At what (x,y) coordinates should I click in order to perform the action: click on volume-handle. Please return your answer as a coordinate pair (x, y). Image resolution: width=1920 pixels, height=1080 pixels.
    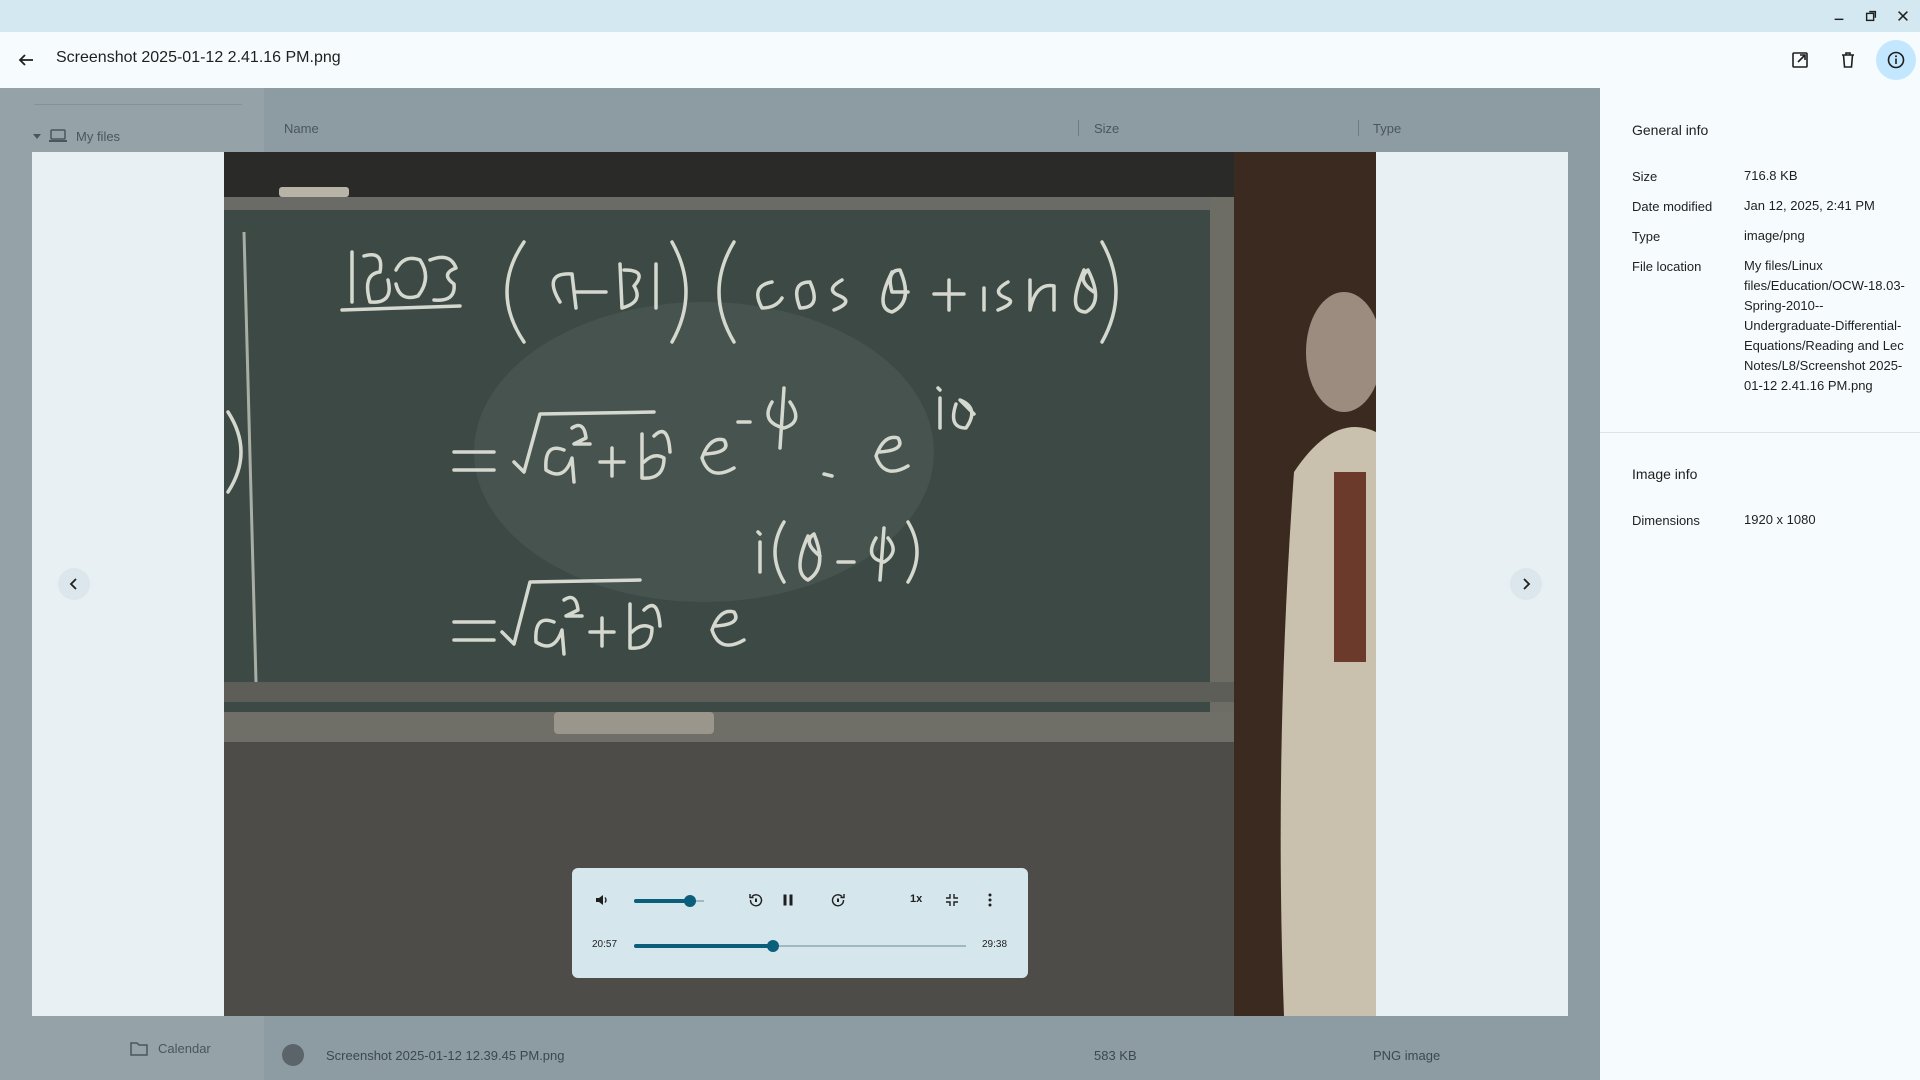
    Looking at the image, I should click on (690, 901).